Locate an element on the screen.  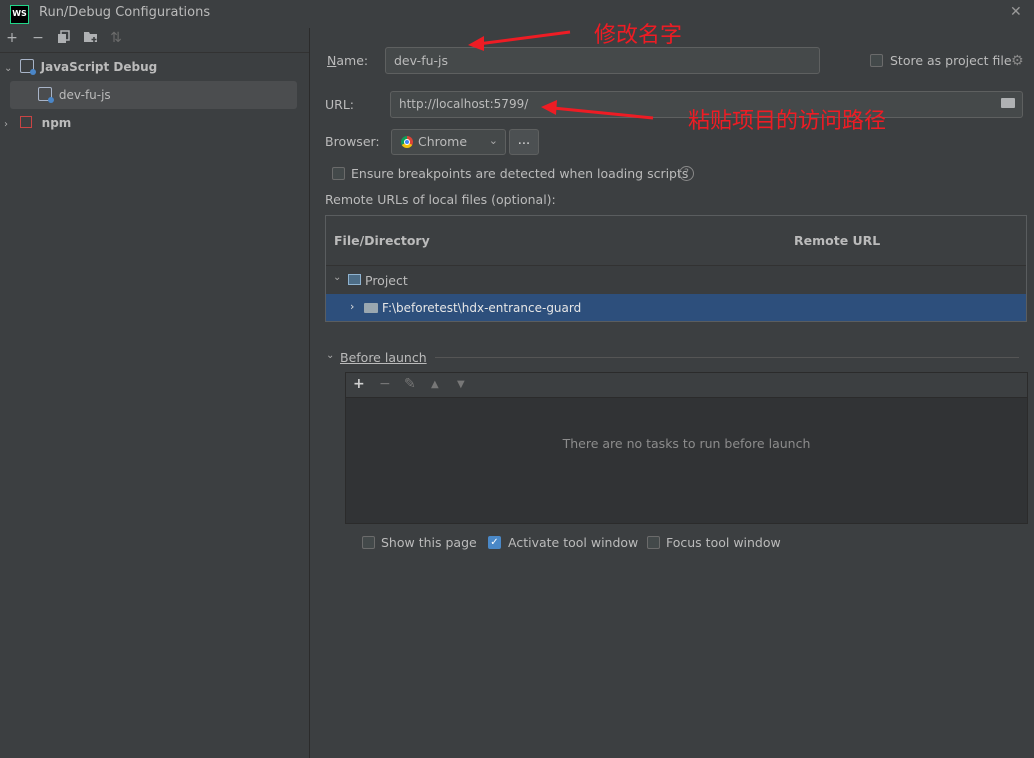
move-up-icon: ▲ is located at coordinates (435, 384).